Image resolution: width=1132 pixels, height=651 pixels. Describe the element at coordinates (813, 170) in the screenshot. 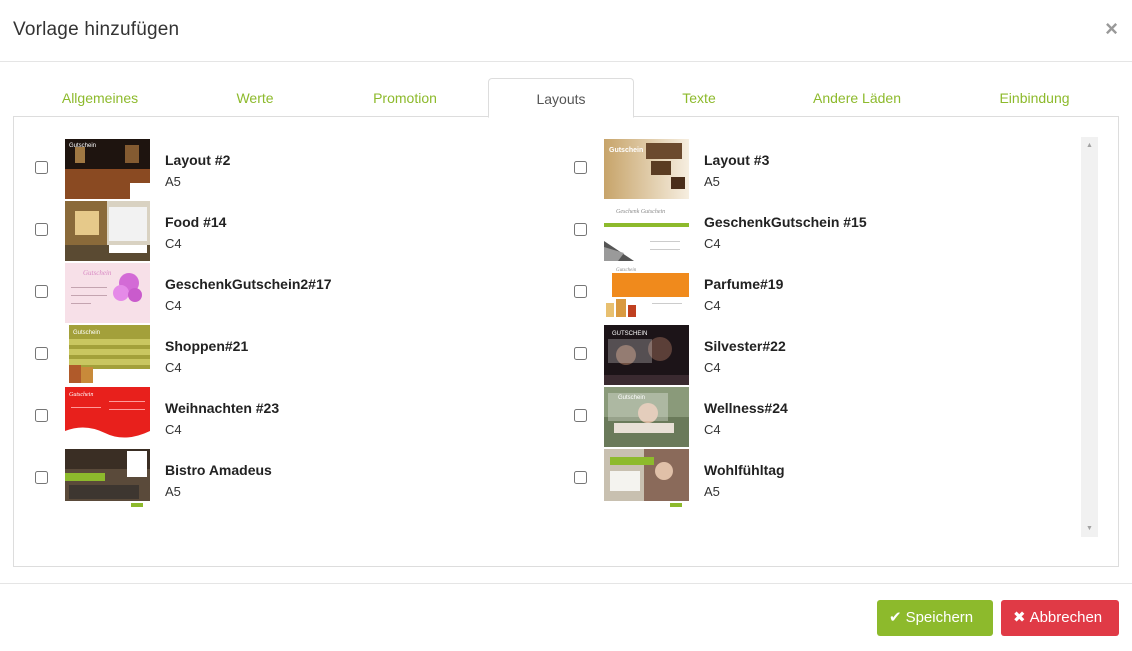

I see `layout-item: Gutschein Layout #3 A5` at that location.